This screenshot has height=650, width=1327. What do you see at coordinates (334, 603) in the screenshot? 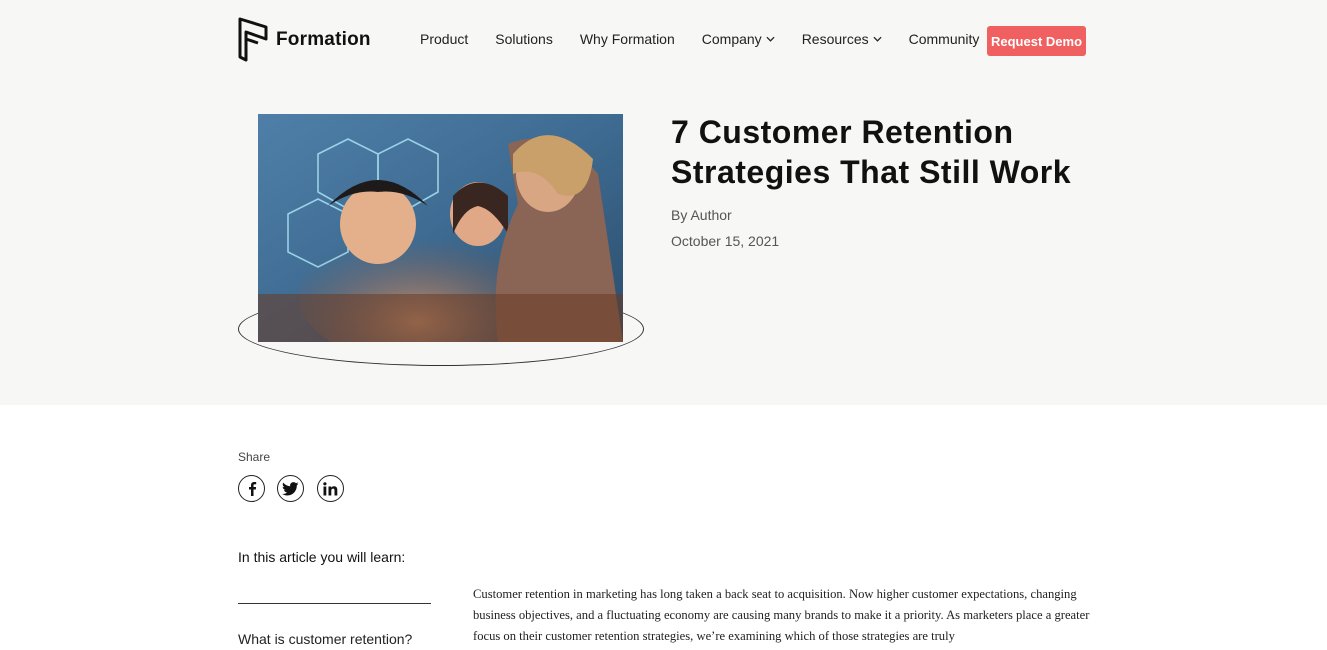
I see `toc-divider` at bounding box center [334, 603].